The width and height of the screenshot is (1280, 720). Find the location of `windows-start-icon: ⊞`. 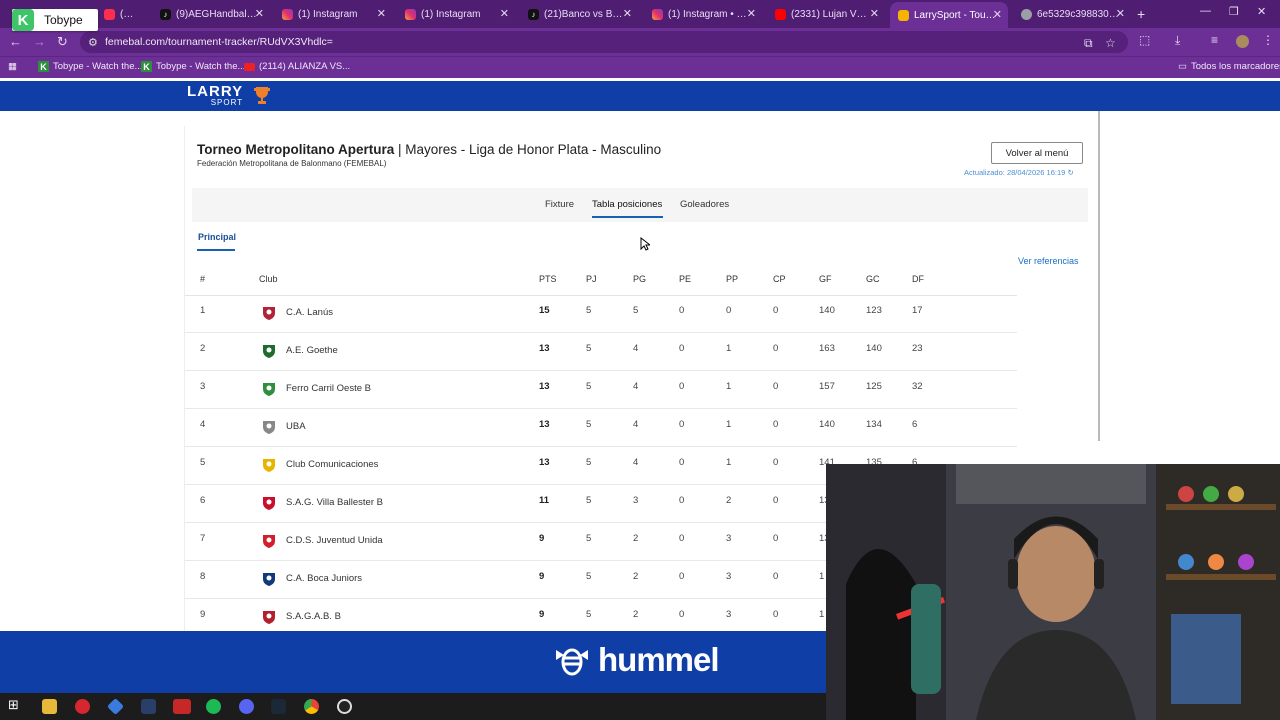

windows-start-icon: ⊞ is located at coordinates (15, 704).